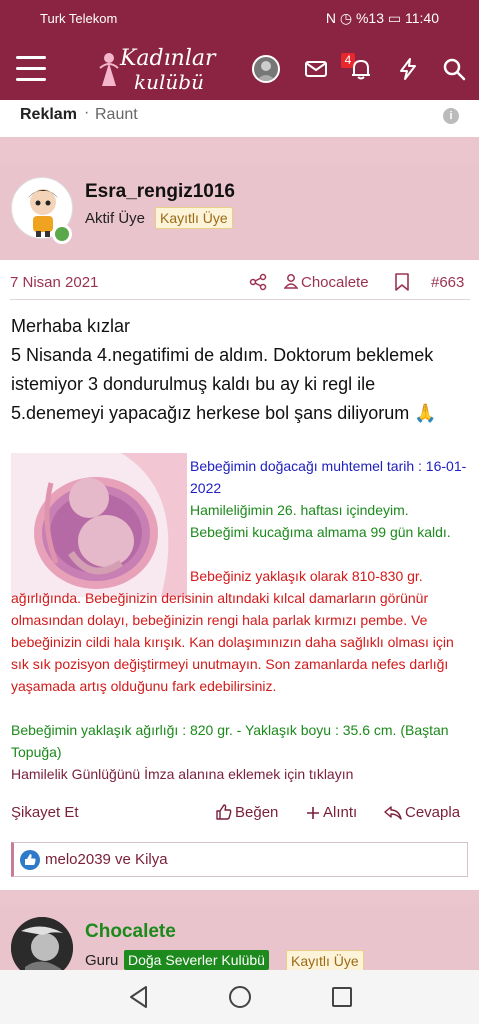  Describe the element at coordinates (194, 218) in the screenshot. I see `registered-badge: Kayıtlı Üye` at that location.